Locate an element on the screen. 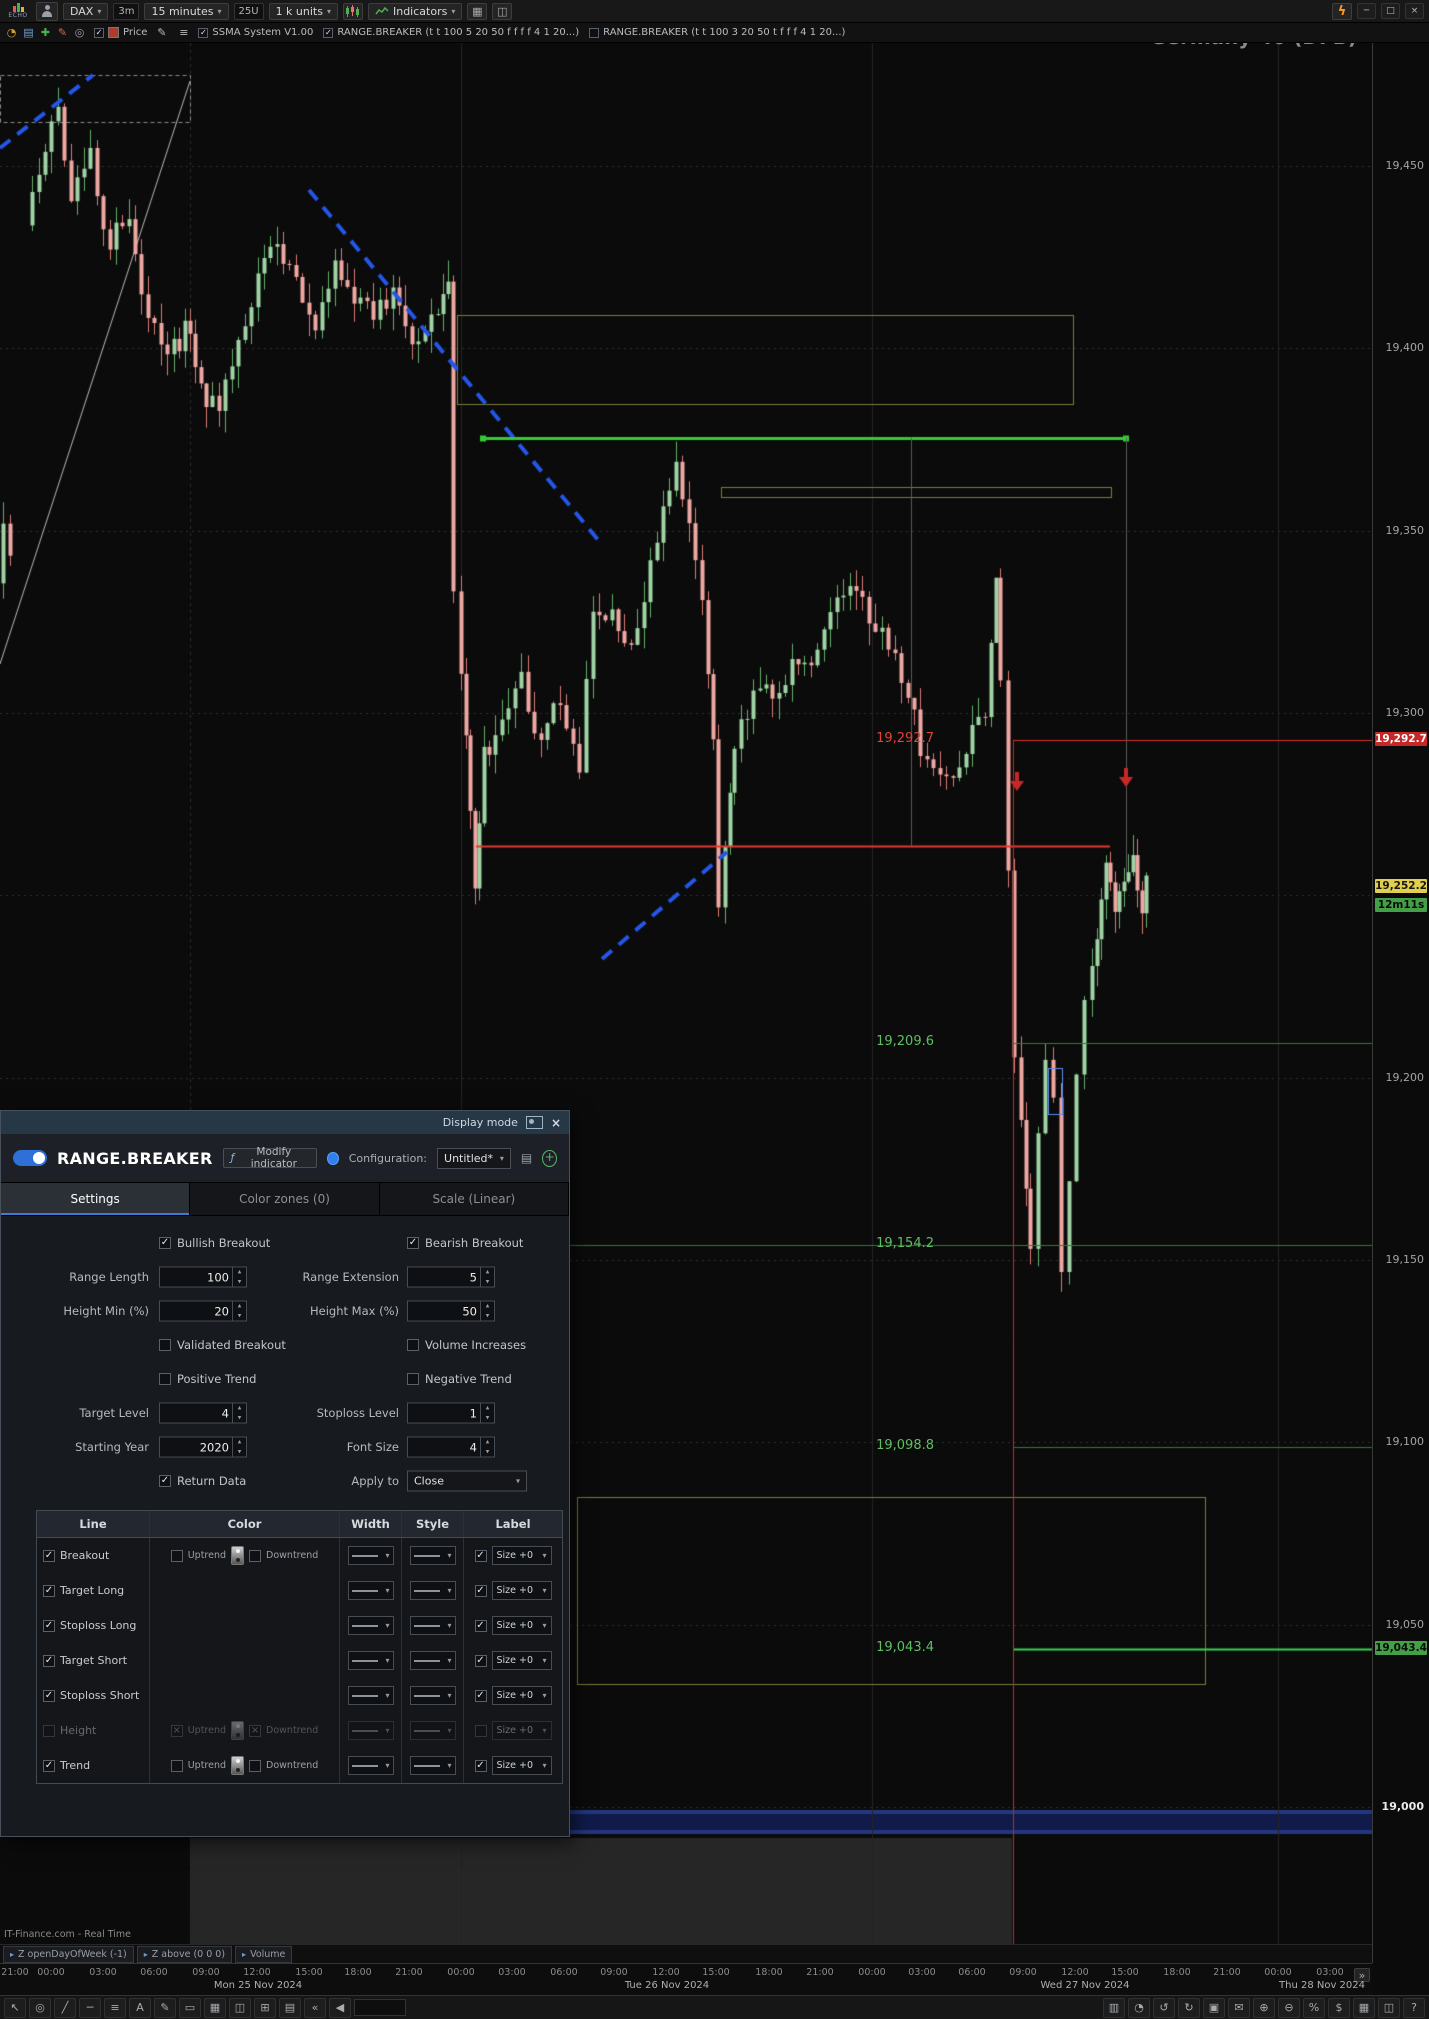 The width and height of the screenshot is (1429, 2019). edit-price-icon: ✎ is located at coordinates (161, 32).